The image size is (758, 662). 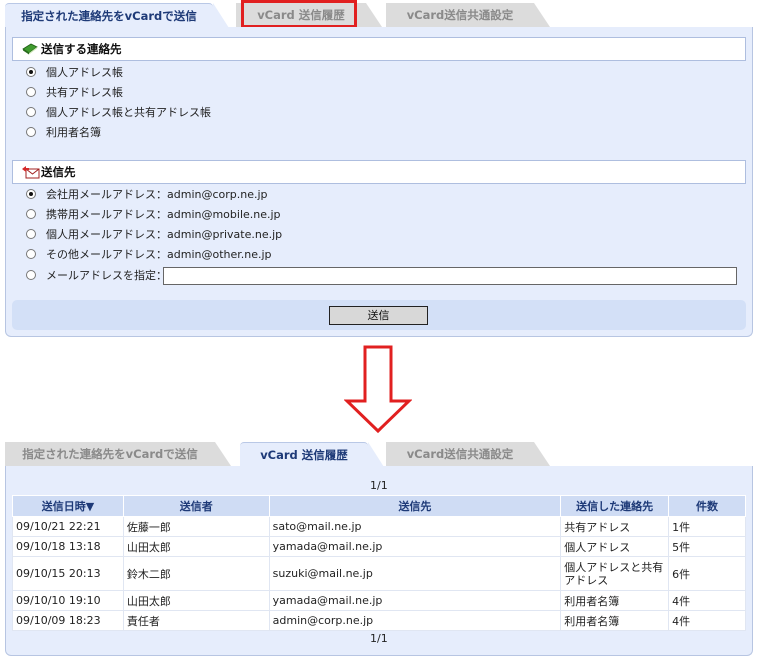 What do you see at coordinates (196, 620) in the screenshot?
I see `cell-sender: 責任者` at bounding box center [196, 620].